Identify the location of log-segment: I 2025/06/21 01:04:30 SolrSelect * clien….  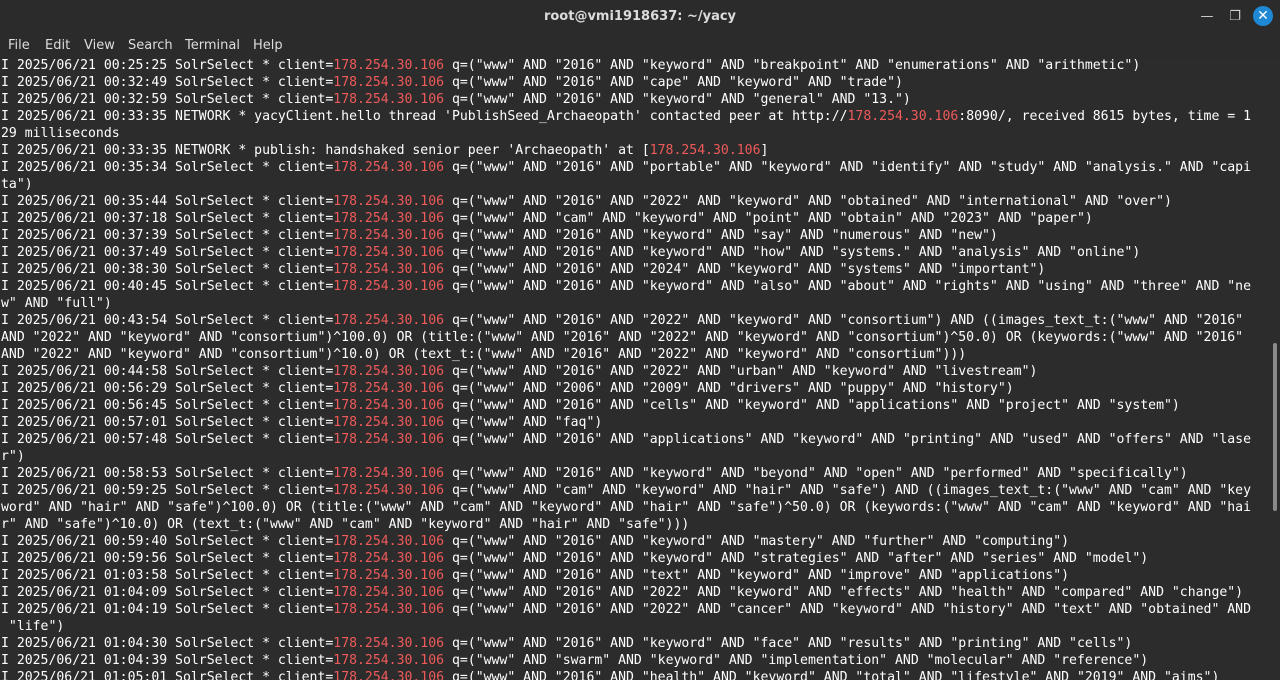
(167, 643).